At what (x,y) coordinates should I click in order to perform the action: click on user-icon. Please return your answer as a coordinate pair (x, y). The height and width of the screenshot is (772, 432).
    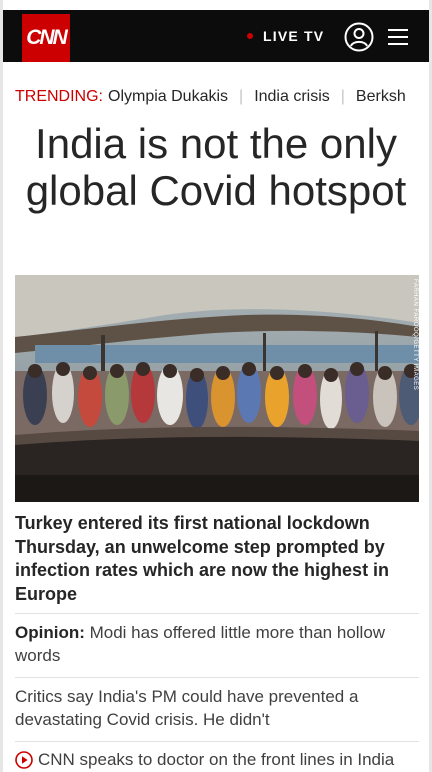
    Looking at the image, I should click on (359, 37).